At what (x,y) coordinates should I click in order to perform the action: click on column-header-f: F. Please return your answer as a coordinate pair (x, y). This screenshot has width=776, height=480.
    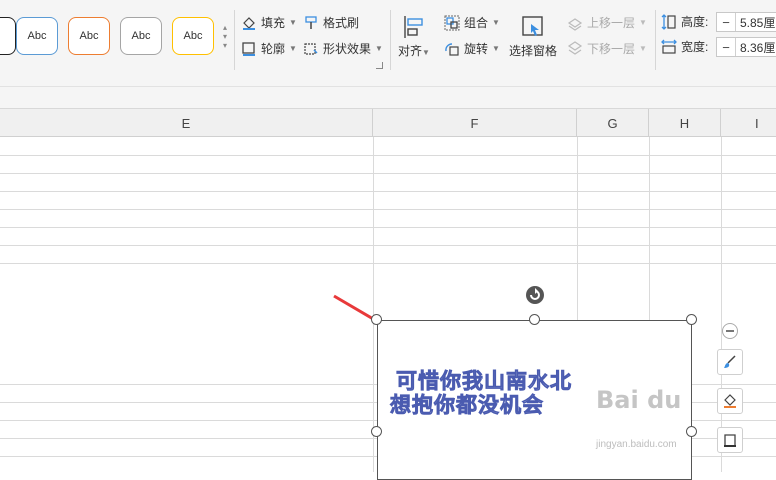
    Looking at the image, I should click on (475, 123).